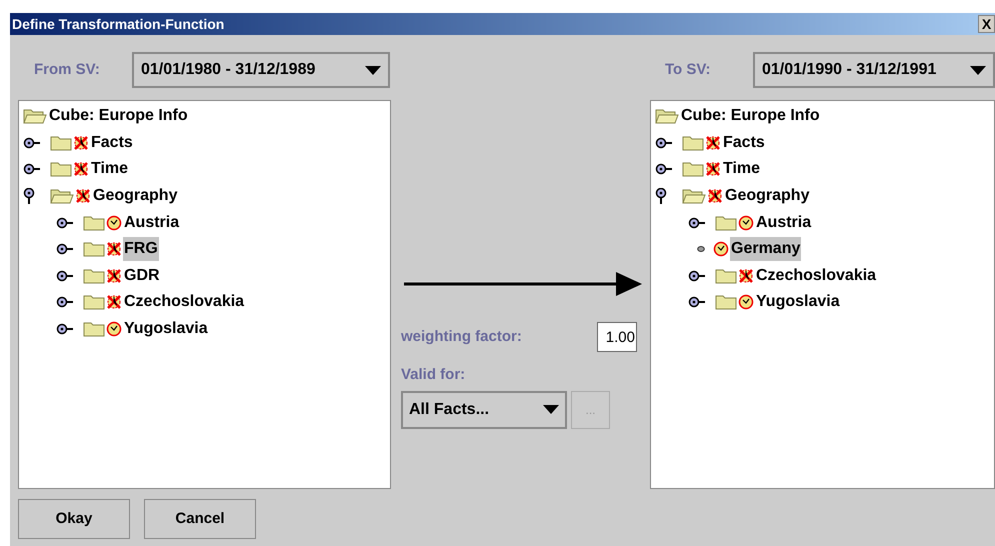  What do you see at coordinates (118, 24) in the screenshot?
I see `window-title: Define Transformation-Function` at bounding box center [118, 24].